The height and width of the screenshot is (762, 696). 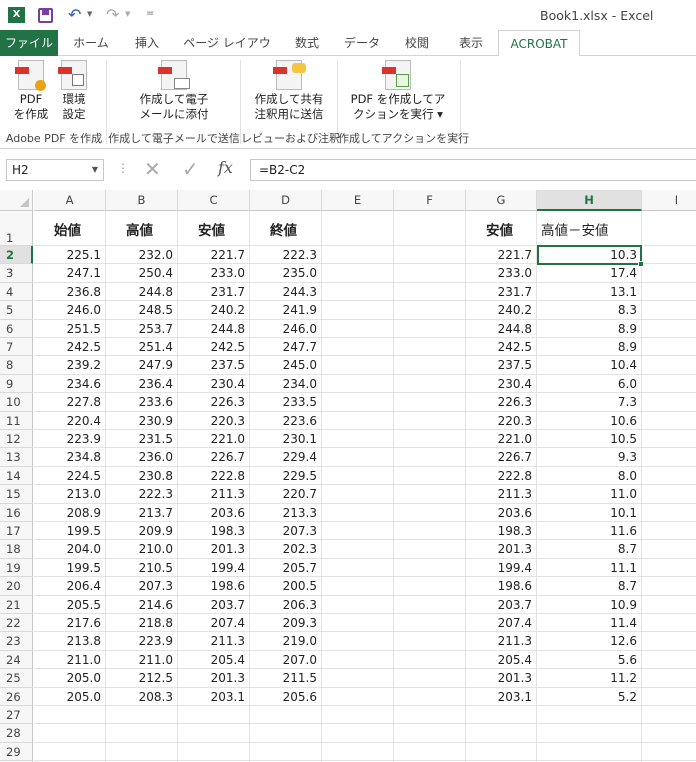 What do you see at coordinates (589, 623) in the screenshot?
I see `cell-h22: 11.4` at bounding box center [589, 623].